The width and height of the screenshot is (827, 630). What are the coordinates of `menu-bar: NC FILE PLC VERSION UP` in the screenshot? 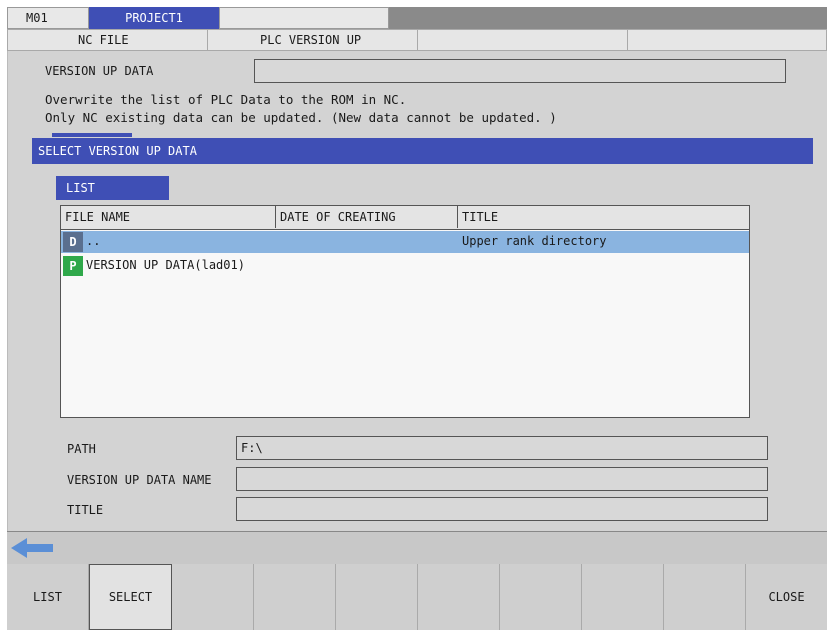 It's located at (417, 40).